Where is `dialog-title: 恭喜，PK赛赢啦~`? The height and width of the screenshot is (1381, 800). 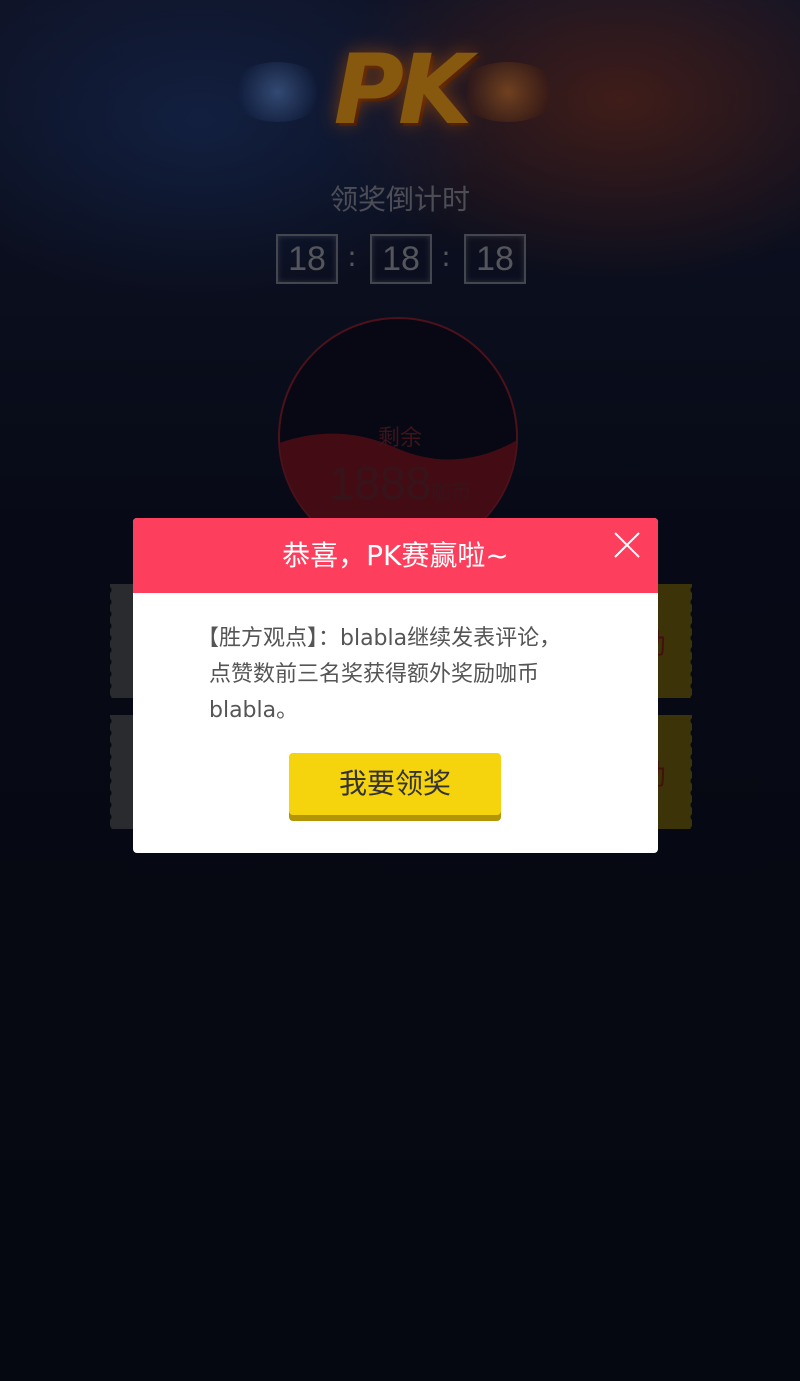 dialog-title: 恭喜，PK赛赢啦~ is located at coordinates (395, 555).